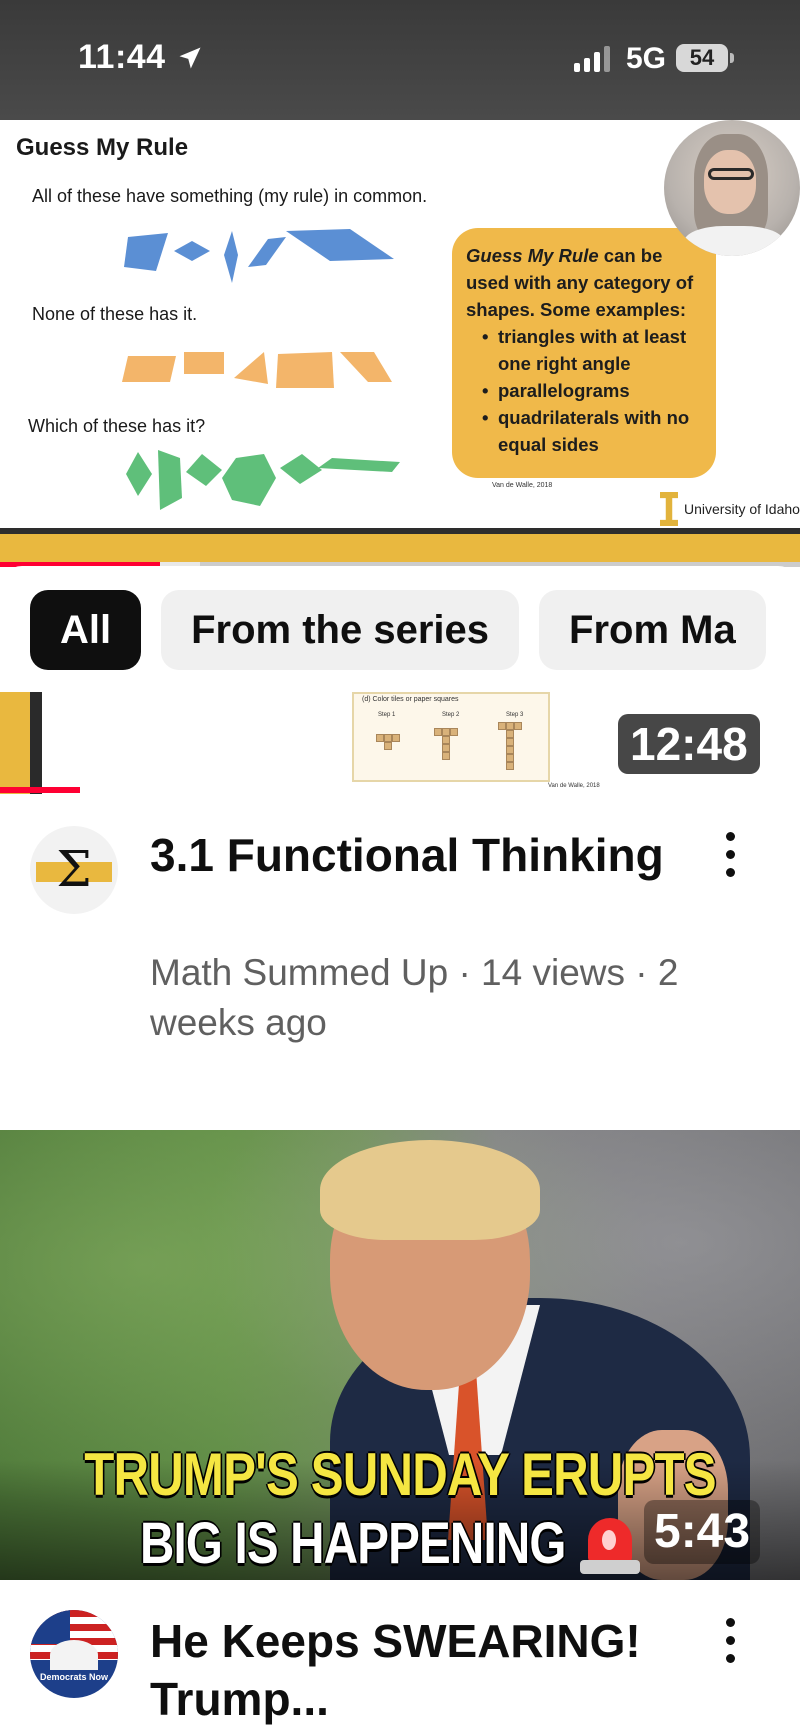 Image resolution: width=800 pixels, height=1732 pixels. Describe the element at coordinates (592, 59) in the screenshot. I see `signal-icon` at that location.